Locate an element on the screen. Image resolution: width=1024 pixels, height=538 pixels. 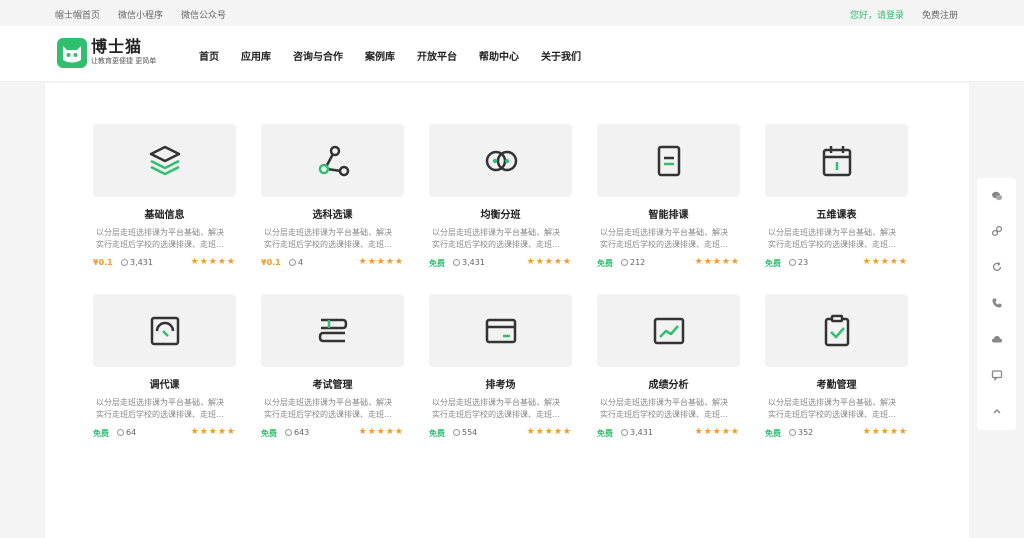
app-card-meta: 免费 643 ★★★★★ is located at coordinates (332, 433).